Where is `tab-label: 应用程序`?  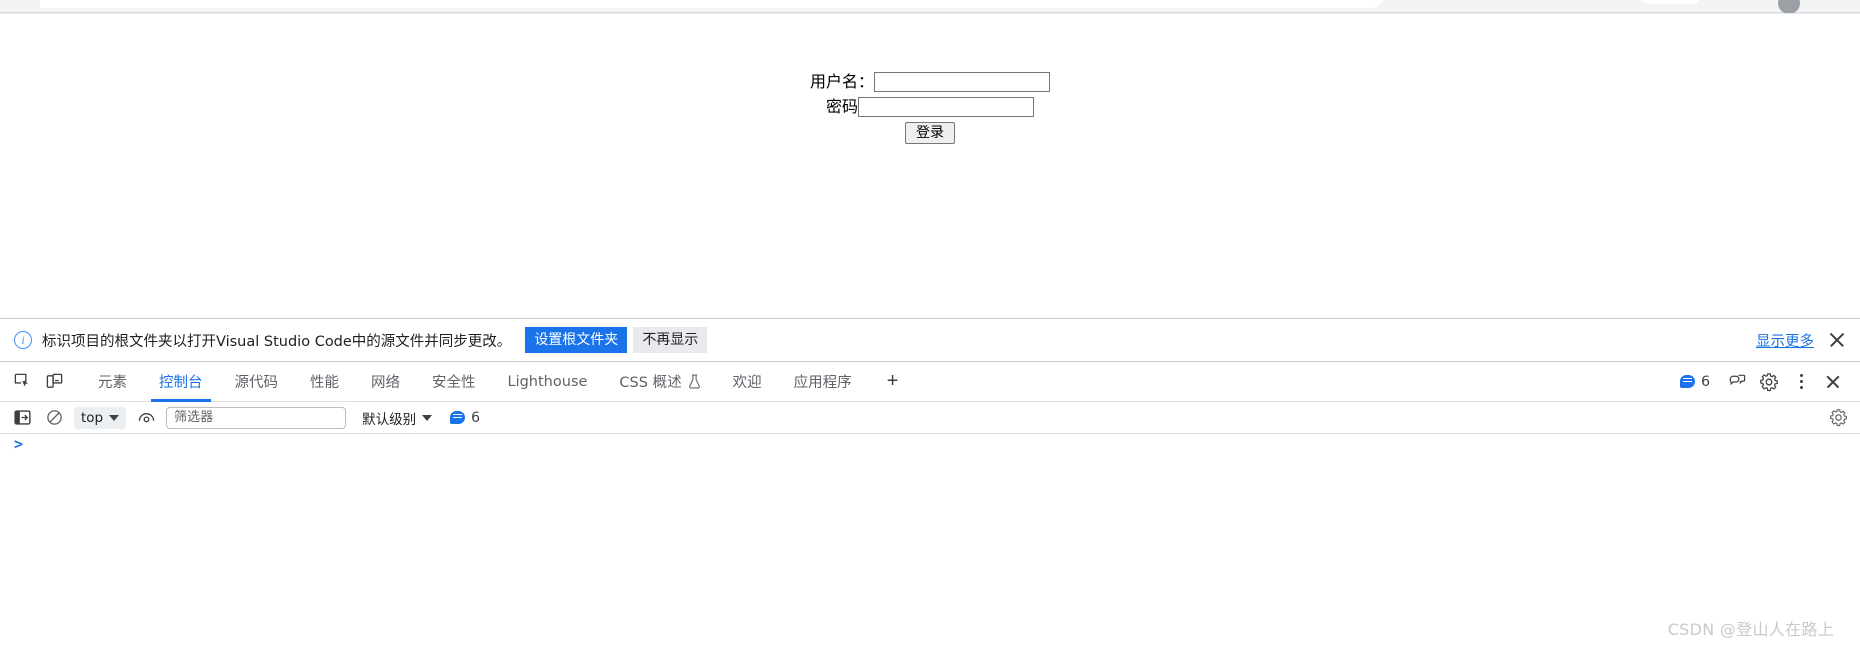 tab-label: 应用程序 is located at coordinates (822, 383).